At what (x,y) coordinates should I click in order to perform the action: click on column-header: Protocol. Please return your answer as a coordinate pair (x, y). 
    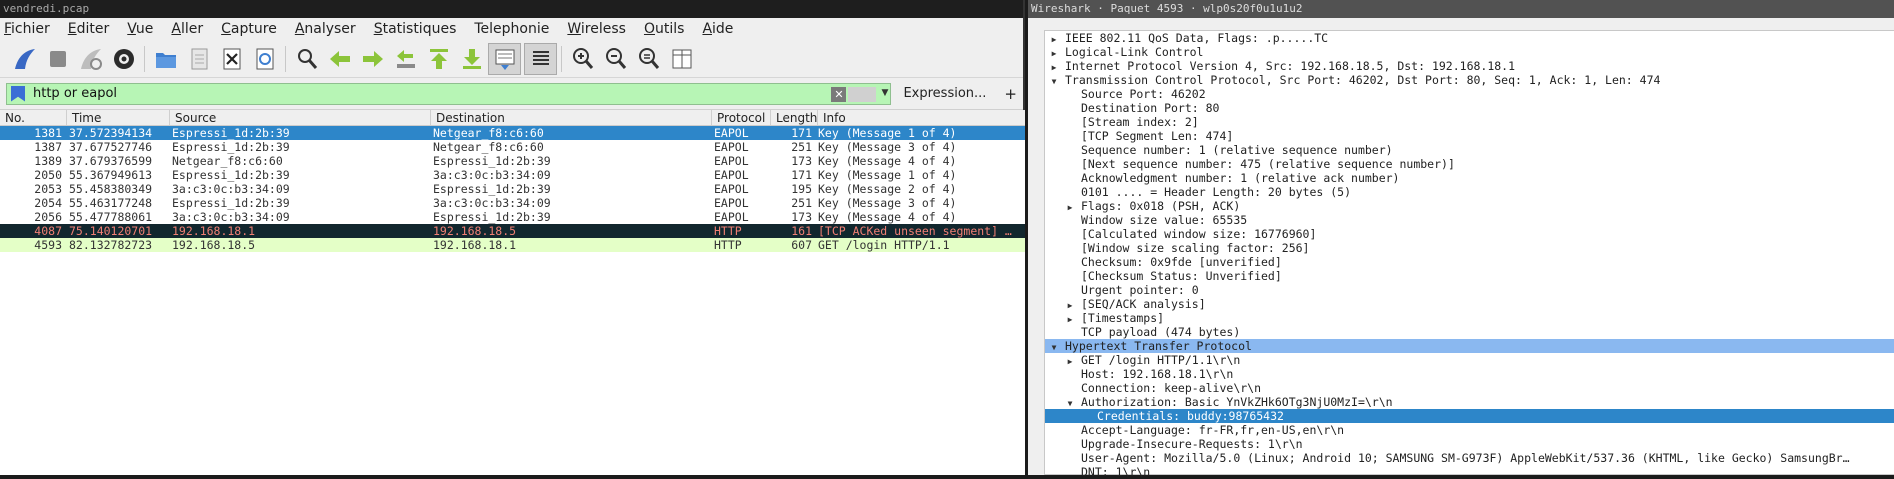
    Looking at the image, I should click on (741, 117).